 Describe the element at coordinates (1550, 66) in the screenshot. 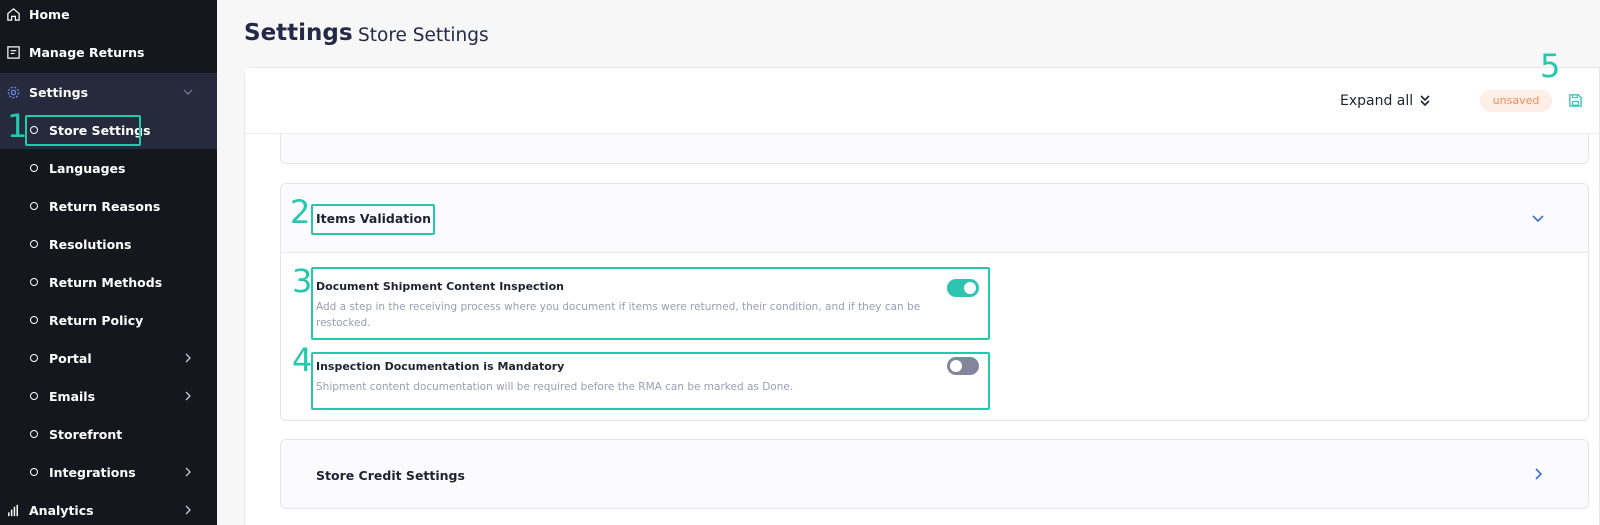

I see `annotation-number-5: 5` at that location.